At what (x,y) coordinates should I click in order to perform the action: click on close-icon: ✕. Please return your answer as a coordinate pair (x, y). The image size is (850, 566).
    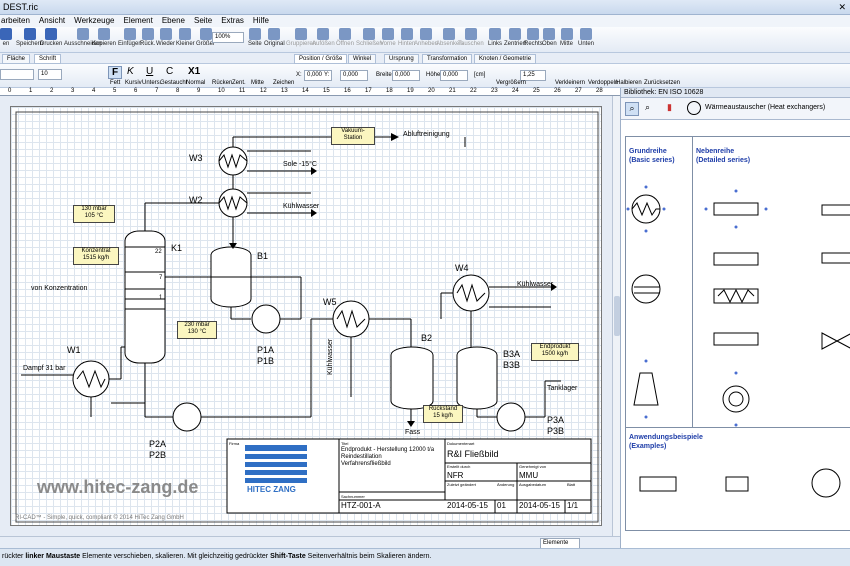
    Looking at the image, I should click on (842, 7).